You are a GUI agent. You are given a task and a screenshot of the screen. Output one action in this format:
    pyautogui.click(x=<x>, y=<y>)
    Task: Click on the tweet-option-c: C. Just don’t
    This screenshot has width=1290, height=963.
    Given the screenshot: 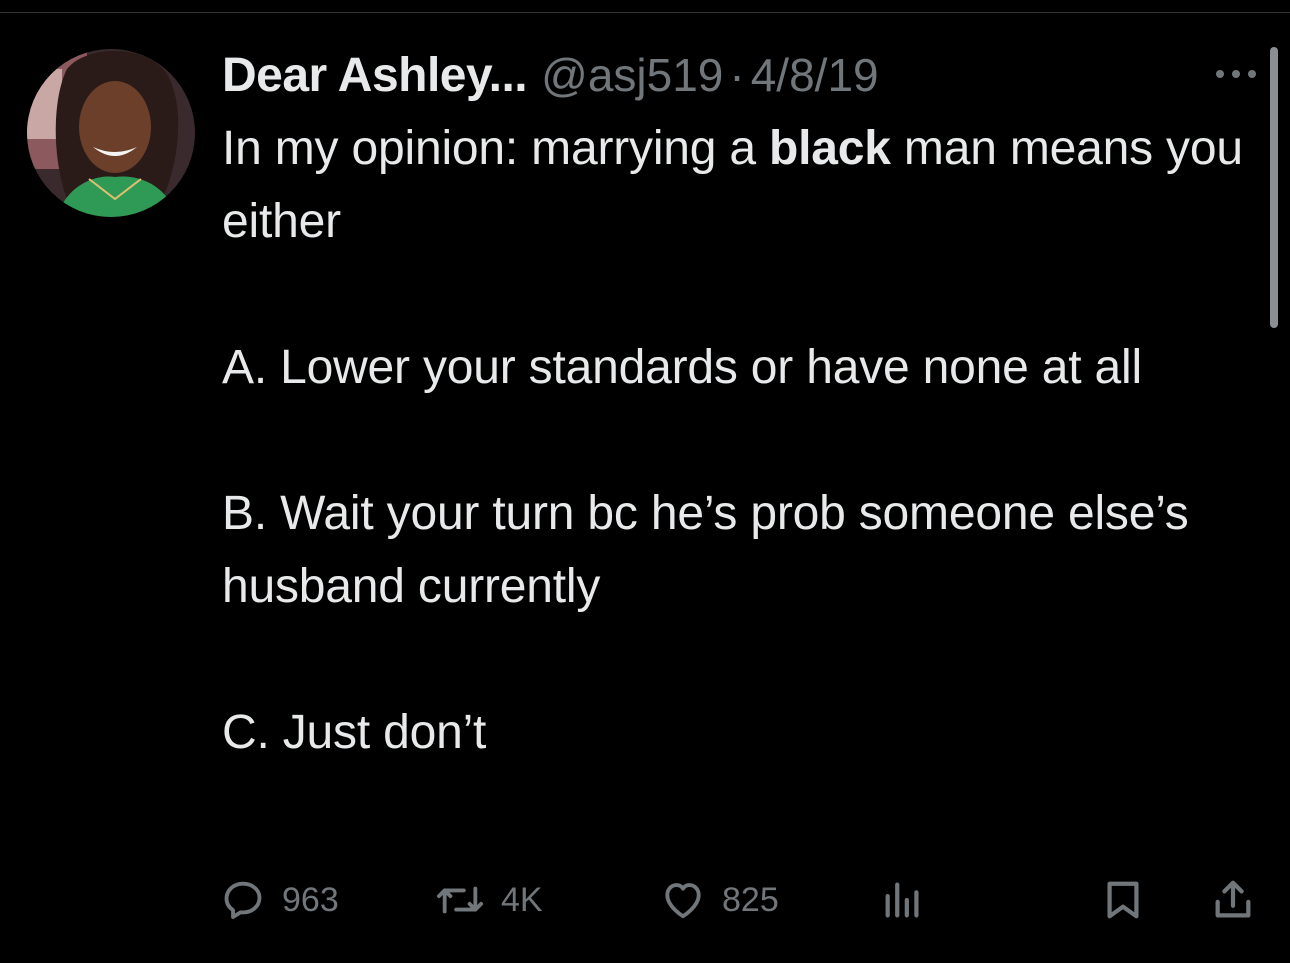 What is the action you would take?
    pyautogui.click(x=354, y=732)
    